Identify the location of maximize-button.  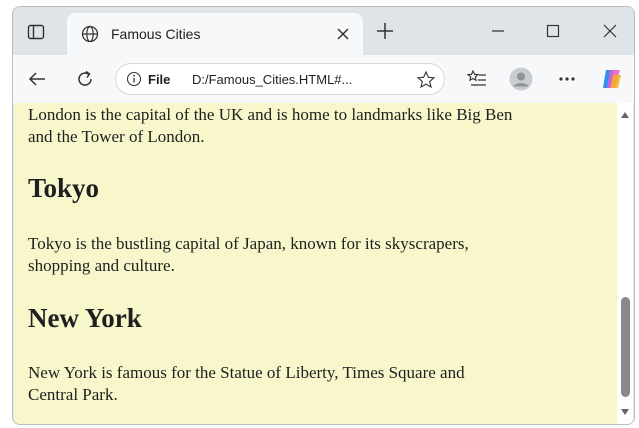
(553, 31).